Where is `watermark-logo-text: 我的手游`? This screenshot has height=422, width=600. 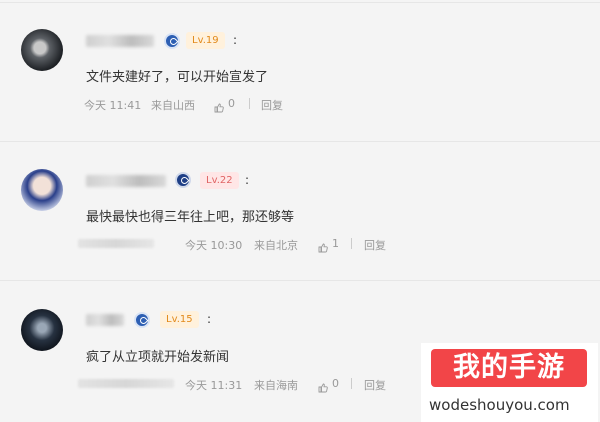 watermark-logo-text: 我的手游 is located at coordinates (509, 368).